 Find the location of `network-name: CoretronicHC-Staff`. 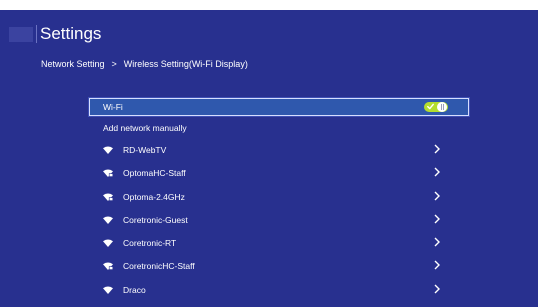

network-name: CoretronicHC-Staff is located at coordinates (159, 266).